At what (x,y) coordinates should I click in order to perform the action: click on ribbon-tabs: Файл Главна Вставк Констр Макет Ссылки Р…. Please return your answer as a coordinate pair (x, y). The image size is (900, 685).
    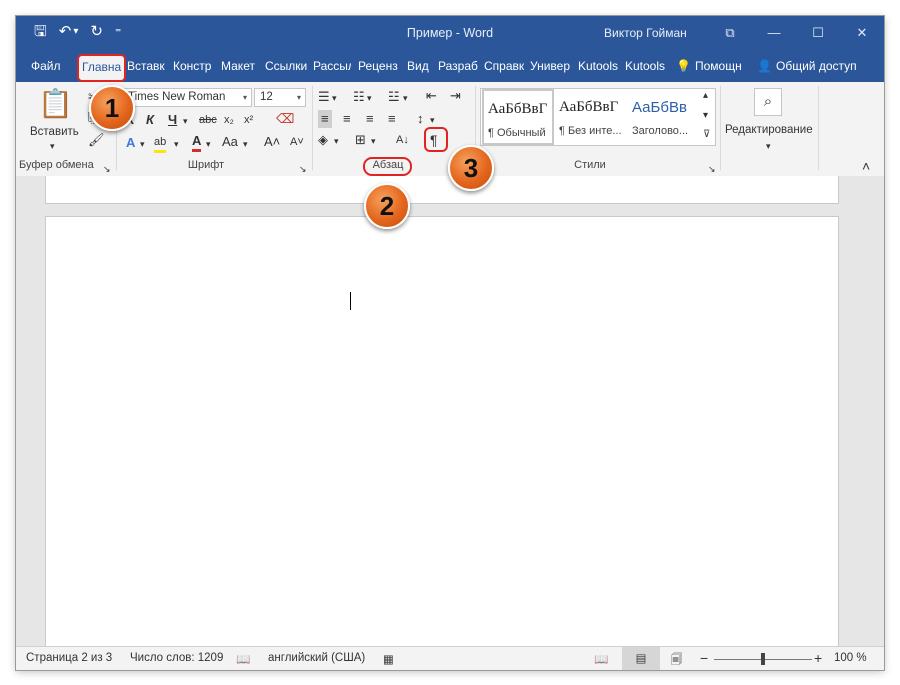
    Looking at the image, I should click on (450, 66).